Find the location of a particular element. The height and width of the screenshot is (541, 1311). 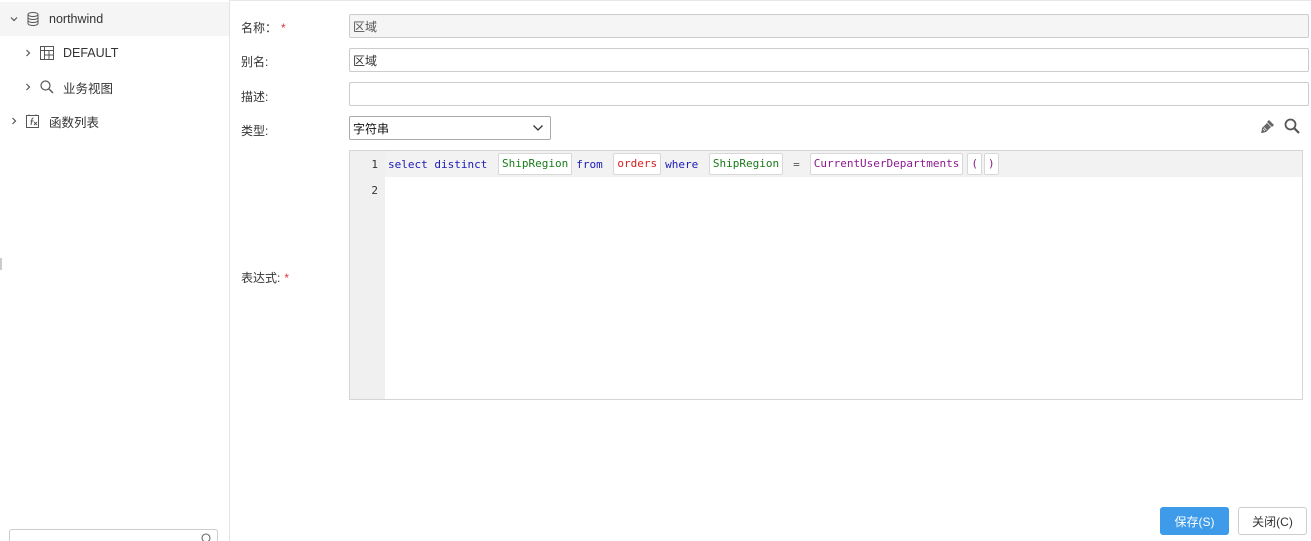

keyword-distinct: distinct is located at coordinates (461, 164).